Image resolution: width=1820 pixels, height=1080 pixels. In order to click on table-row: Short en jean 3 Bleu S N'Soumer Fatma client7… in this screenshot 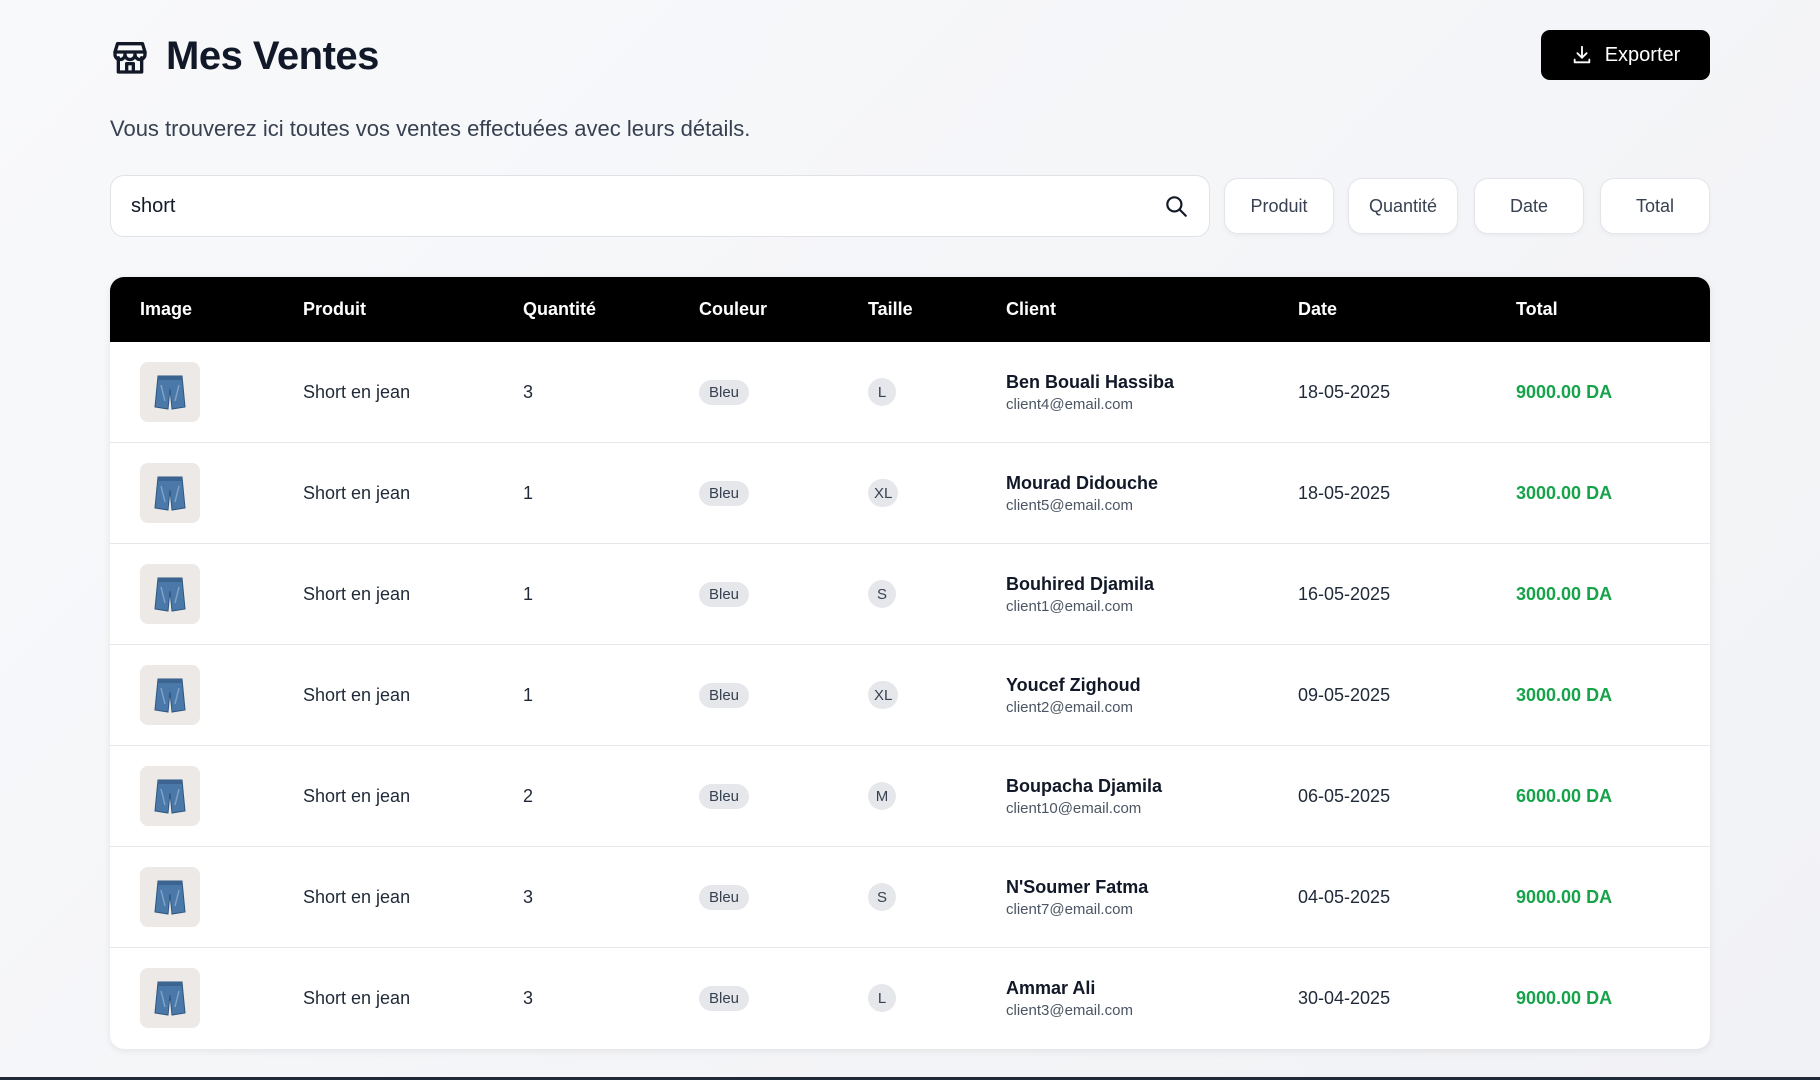, I will do `click(910, 897)`.